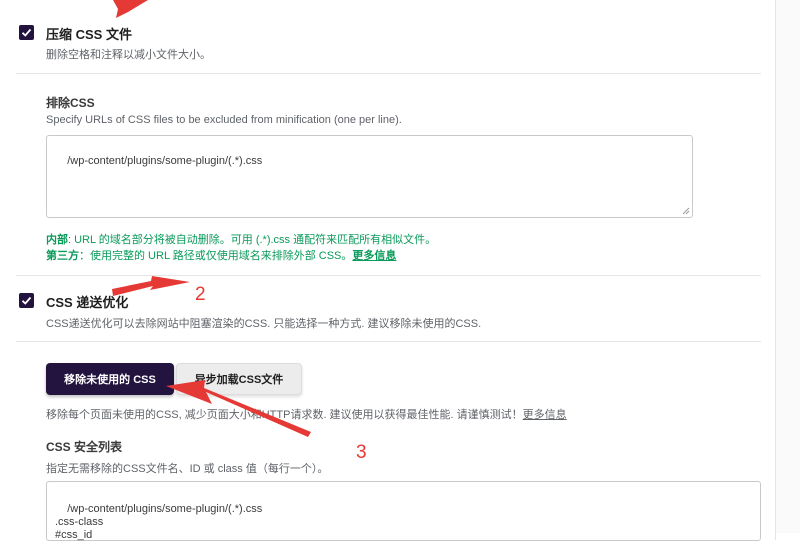 The height and width of the screenshot is (555, 800). I want to click on css-safelist-desc: 指定无需移除的CSS文件名、ID 或 class 值（每行一个）。, so click(187, 469).